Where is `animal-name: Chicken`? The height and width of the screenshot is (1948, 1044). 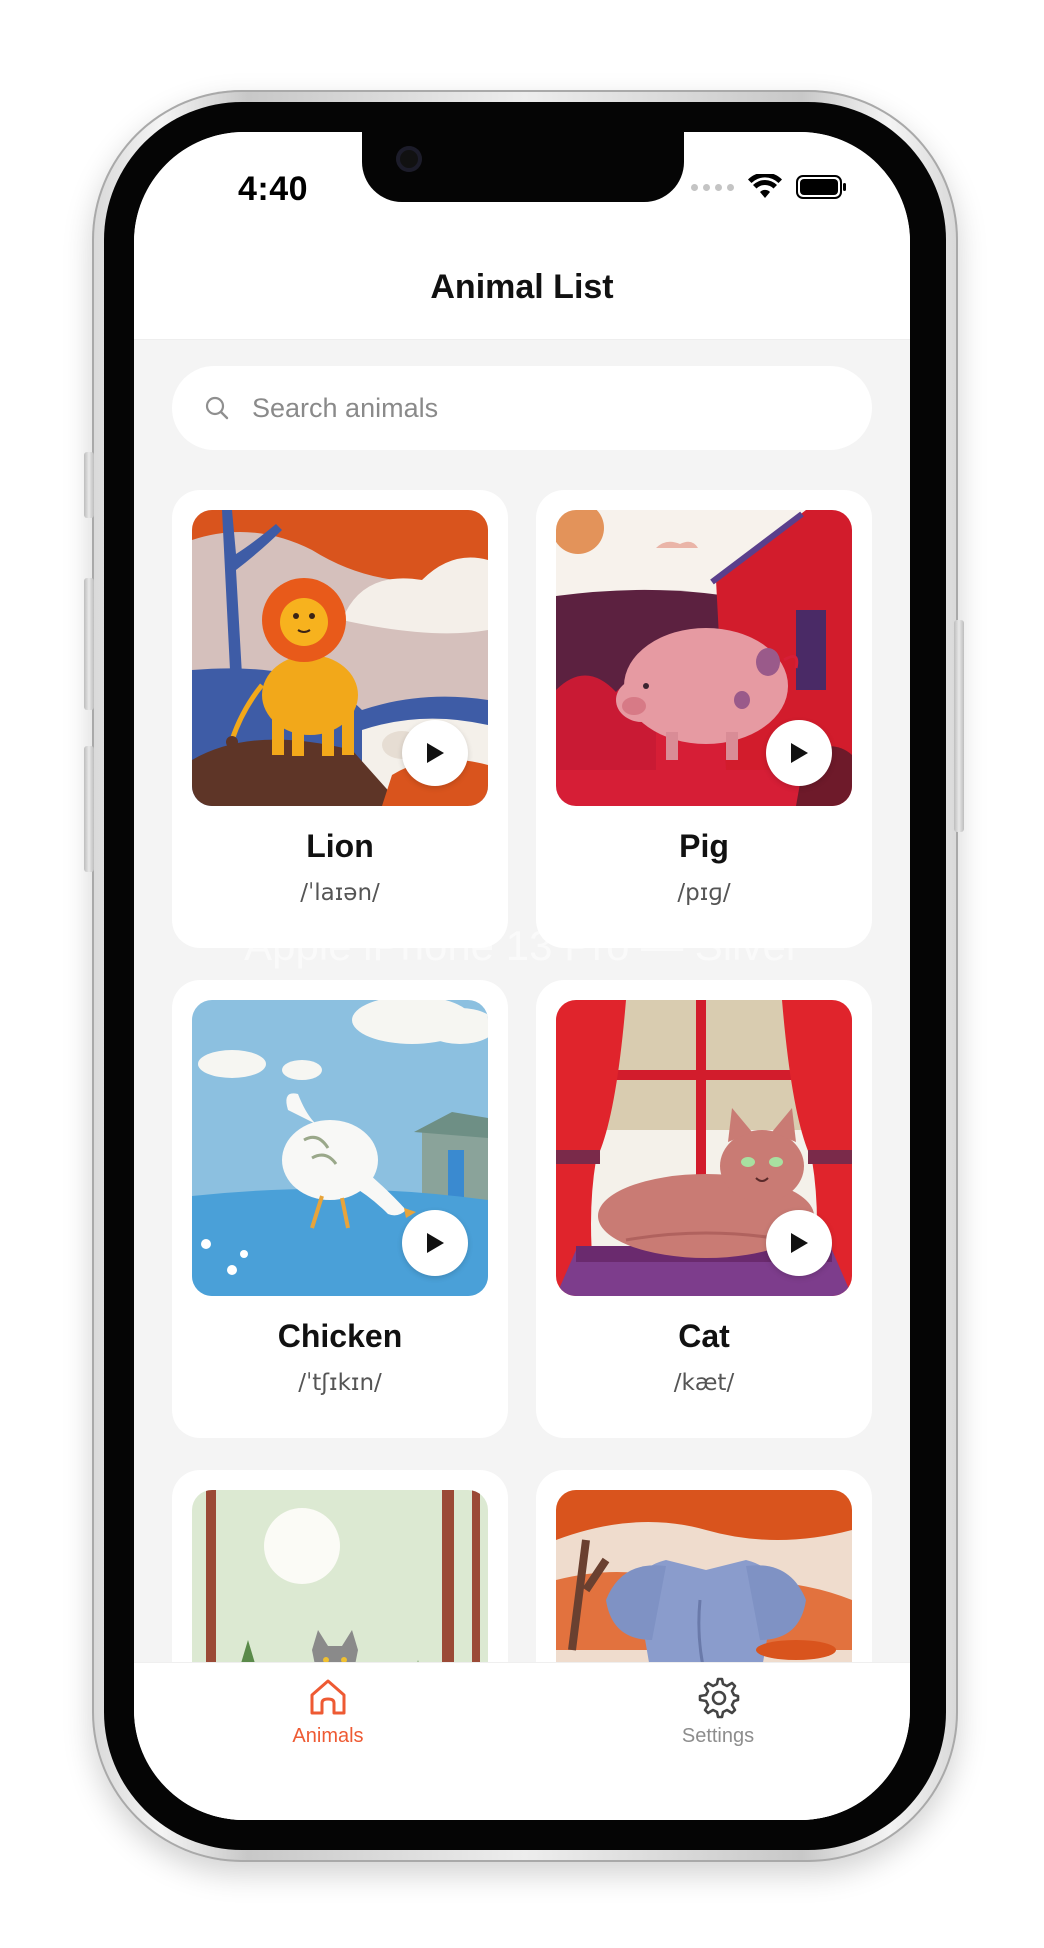
animal-name: Chicken is located at coordinates (340, 1336).